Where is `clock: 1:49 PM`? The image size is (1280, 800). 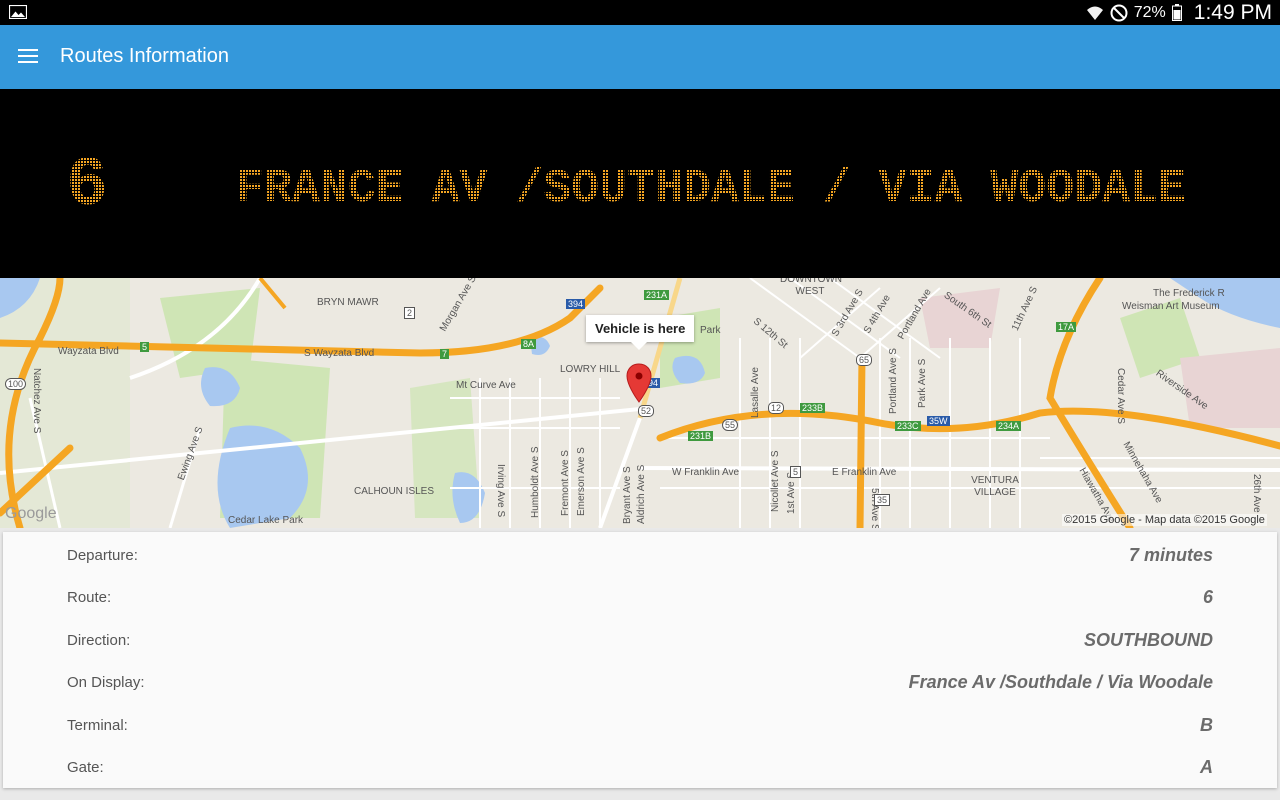 clock: 1:49 PM is located at coordinates (1232, 12).